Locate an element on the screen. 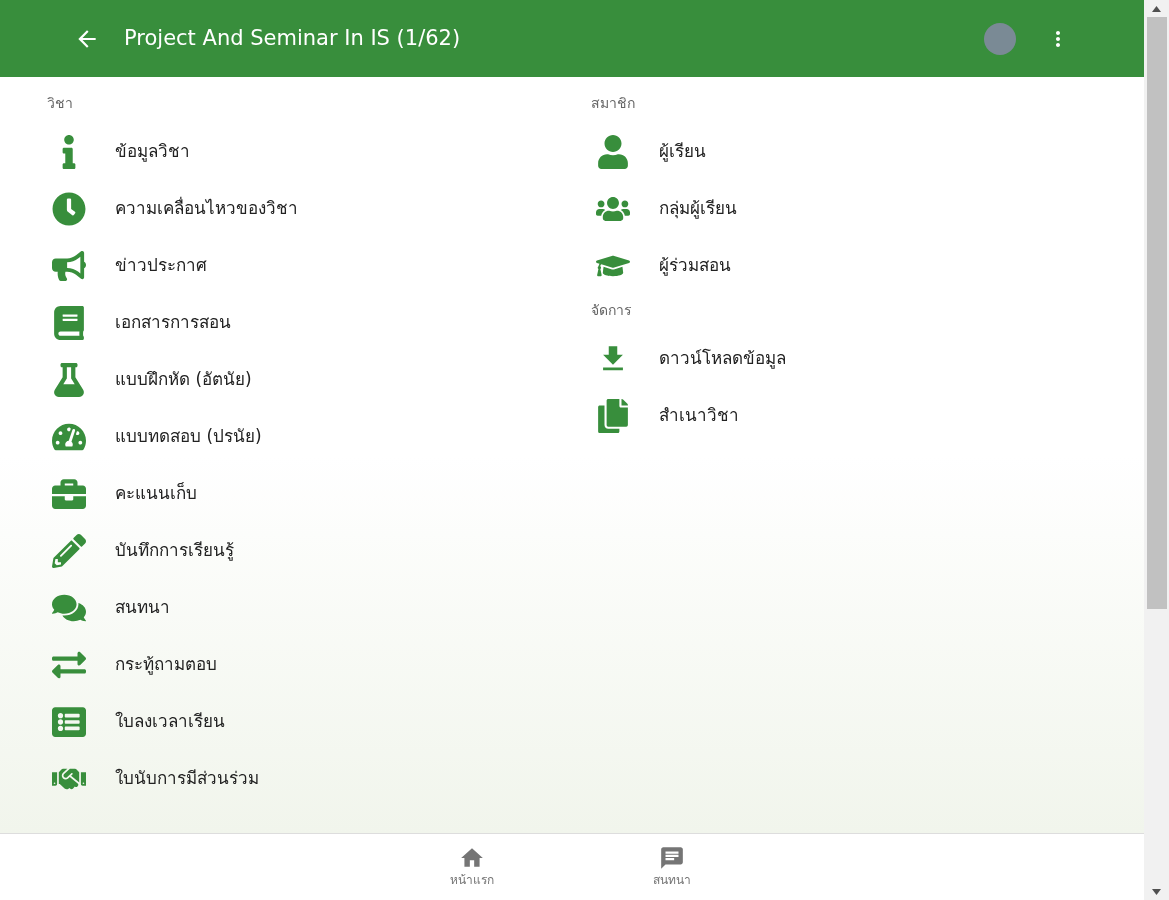 This screenshot has width=1169, height=900. scrollbar-thumb is located at coordinates (1156, 313).